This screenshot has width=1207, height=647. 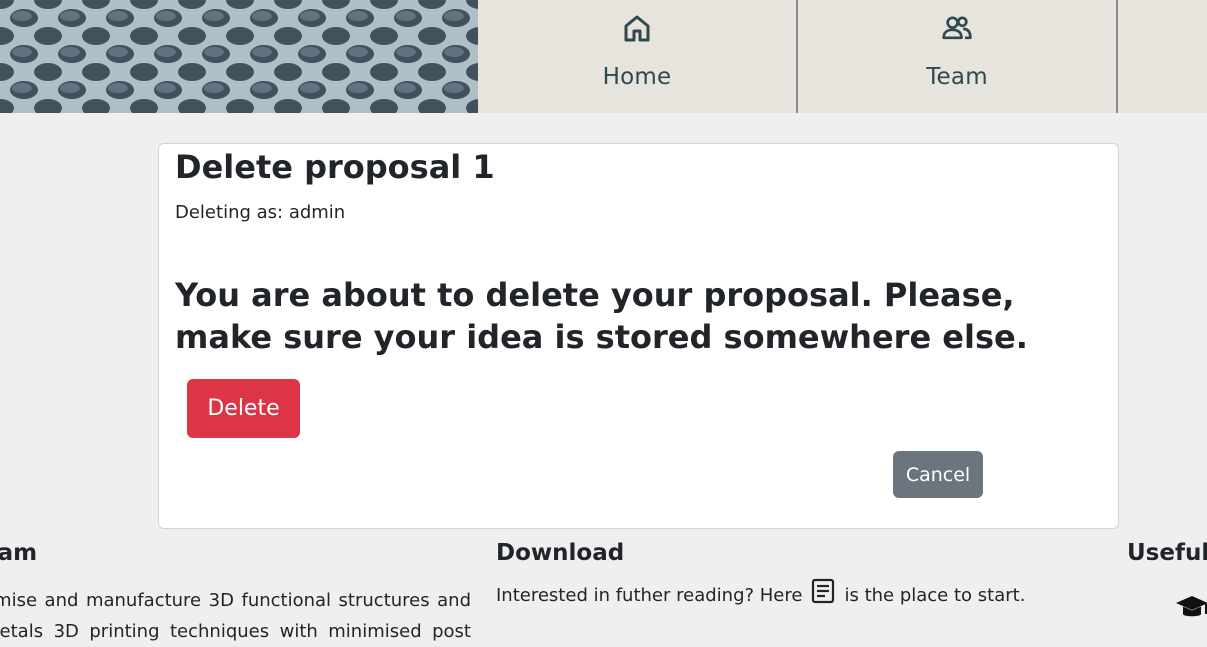 What do you see at coordinates (239, 56) in the screenshot?
I see `hero-lattice-image` at bounding box center [239, 56].